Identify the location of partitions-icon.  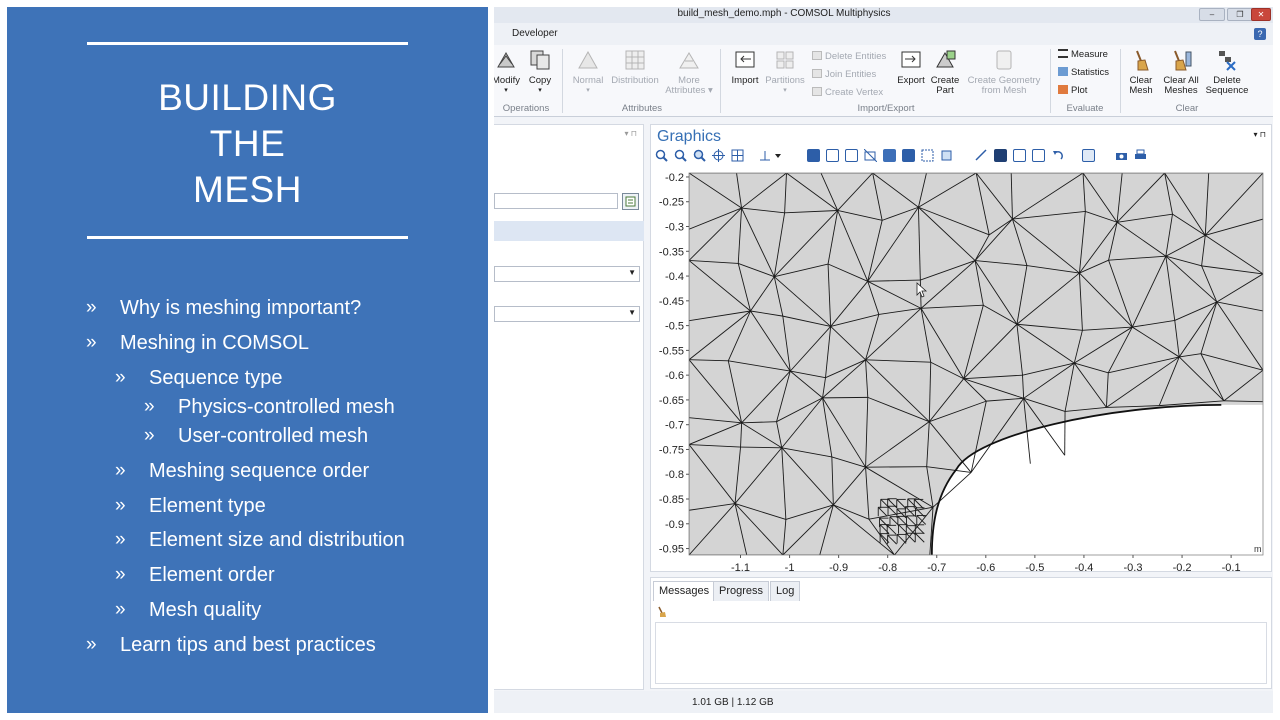
(785, 60).